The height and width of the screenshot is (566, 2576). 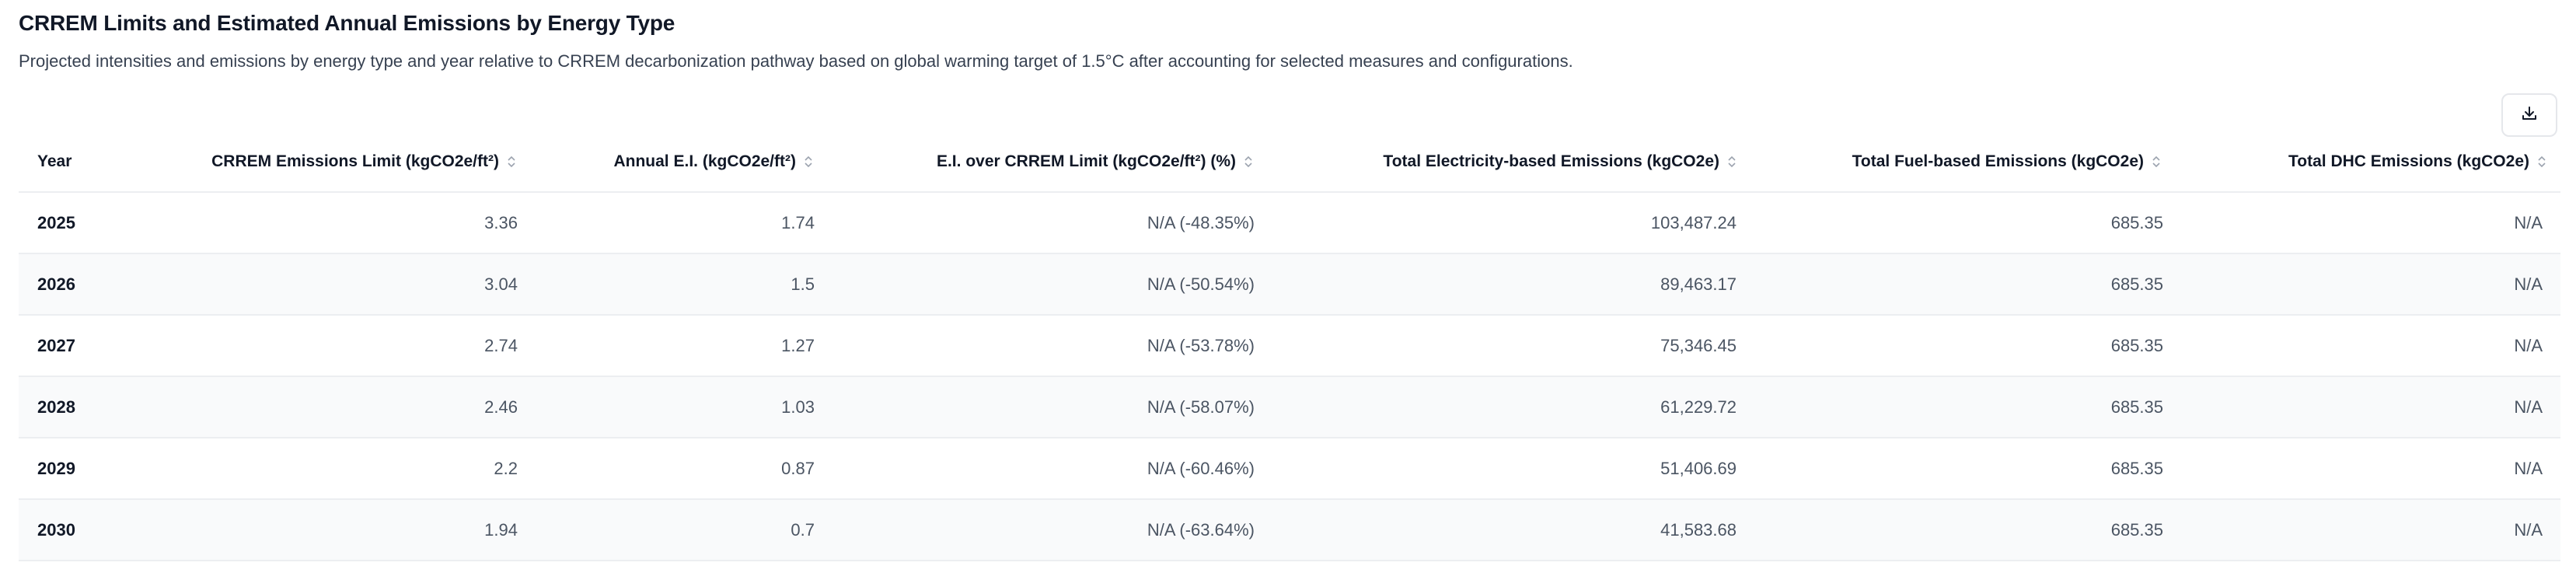 I want to click on cell-ei-over-limit: N/A (-58.07%), so click(x=1201, y=407).